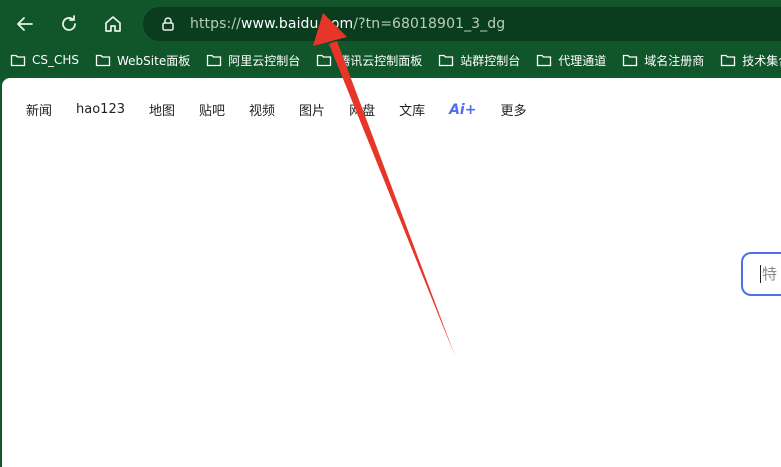 The width and height of the screenshot is (781, 467). What do you see at coordinates (297, 24) in the screenshot?
I see `url-host: www.baidu.com` at bounding box center [297, 24].